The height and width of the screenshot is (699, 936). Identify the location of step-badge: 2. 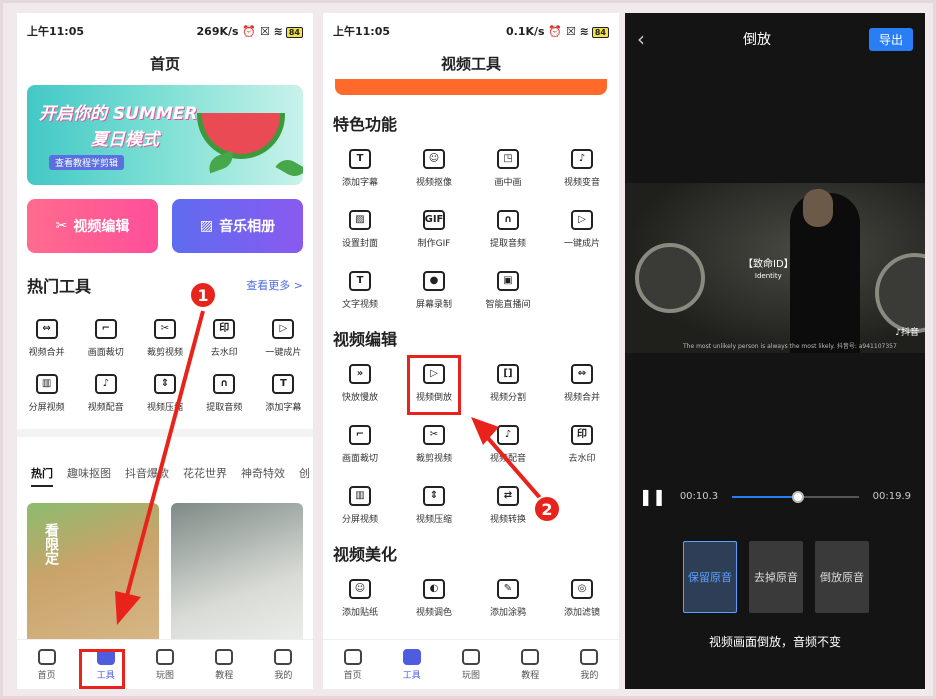
(547, 509).